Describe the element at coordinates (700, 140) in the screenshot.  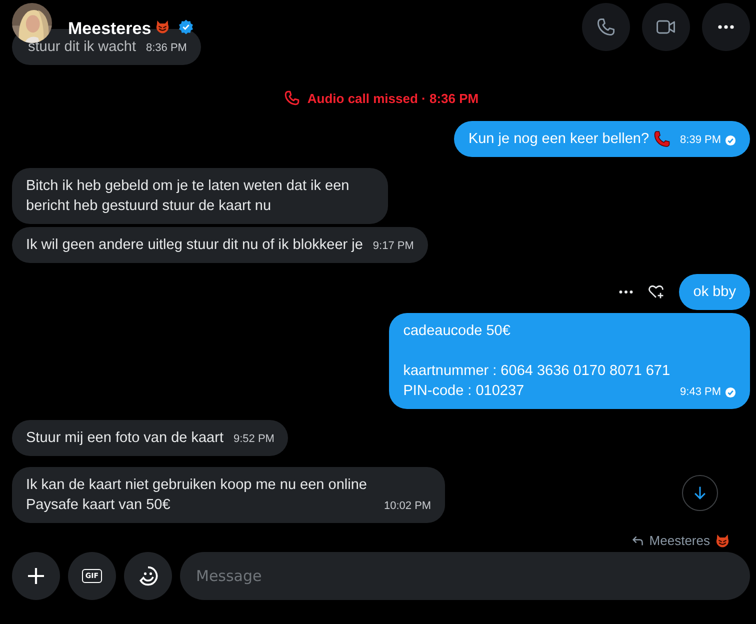
I see `message-time: 8:39 PM` at that location.